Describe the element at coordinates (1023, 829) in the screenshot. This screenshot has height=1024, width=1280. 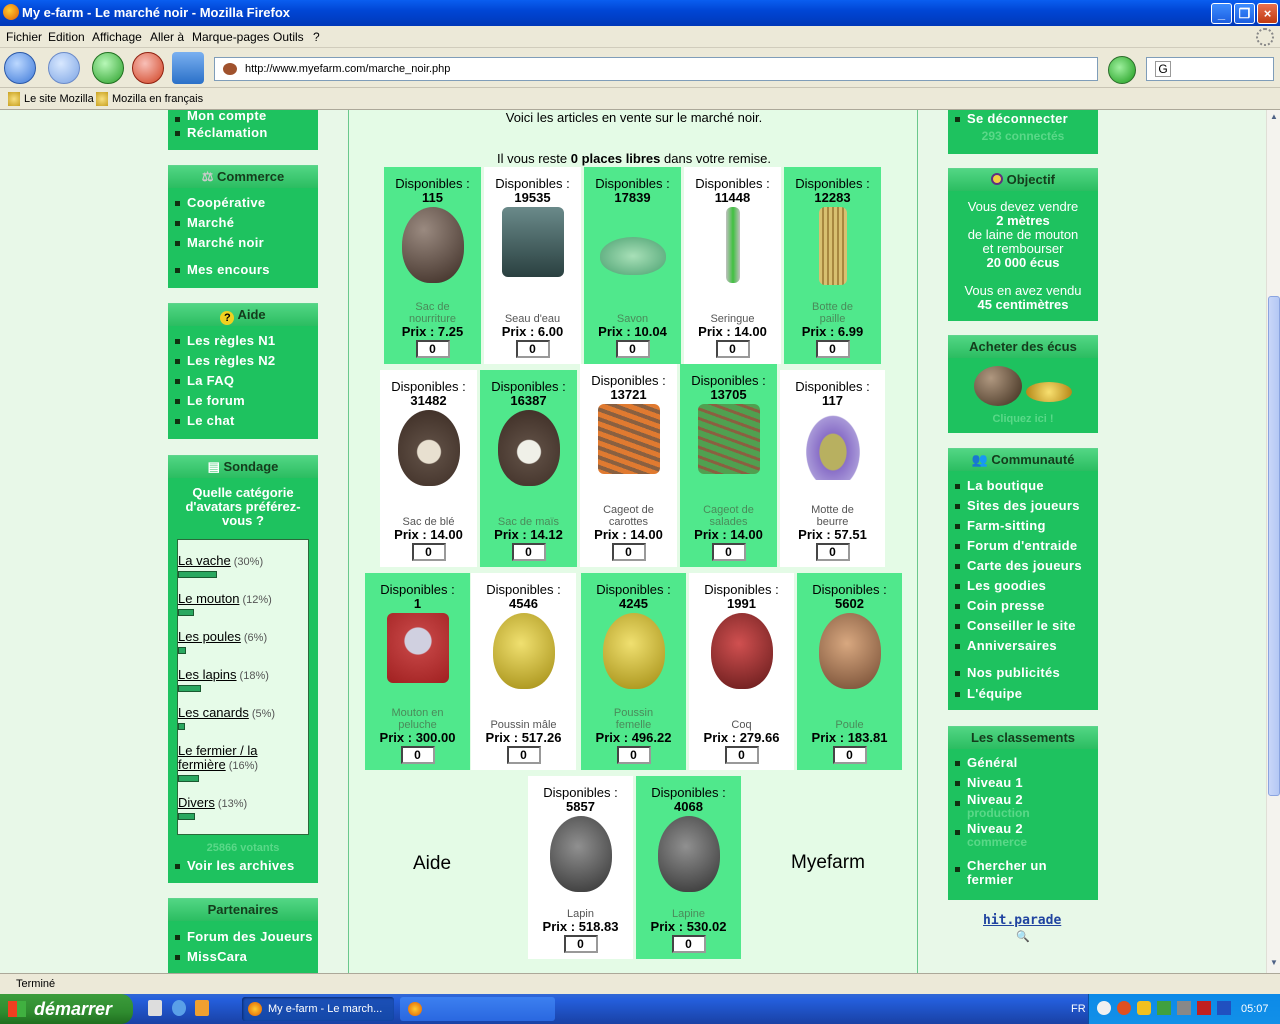
I see `link-niveau-2-commerce: Niveau 2` at that location.